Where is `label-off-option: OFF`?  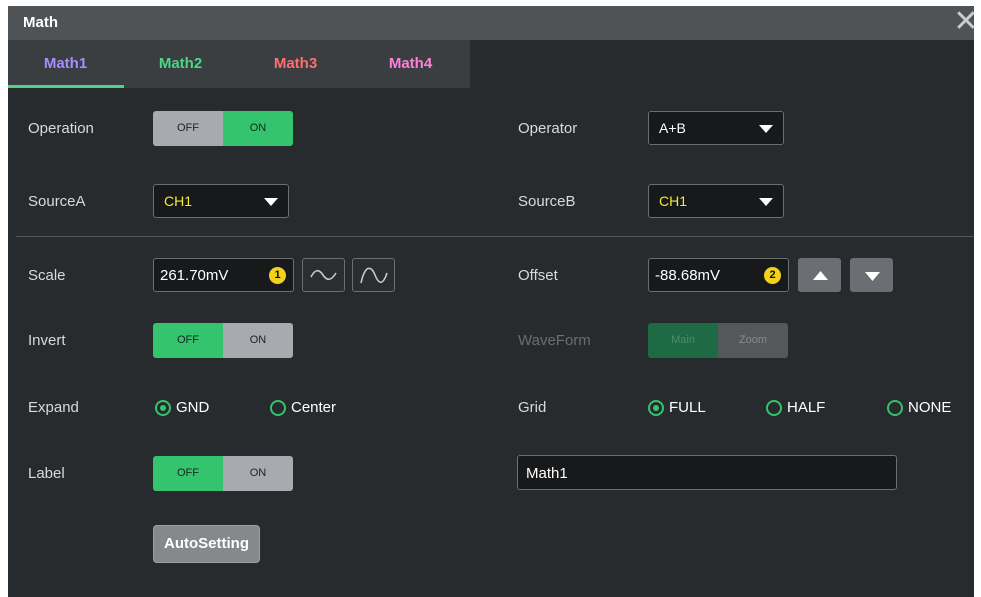 label-off-option: OFF is located at coordinates (188, 473).